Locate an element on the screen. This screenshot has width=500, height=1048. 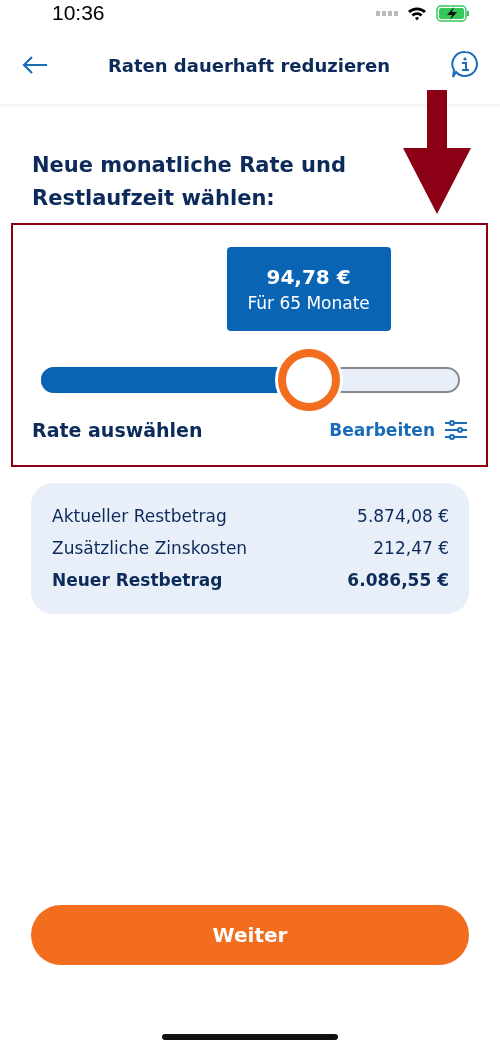
edit-link: Bearbeiten is located at coordinates (398, 430).